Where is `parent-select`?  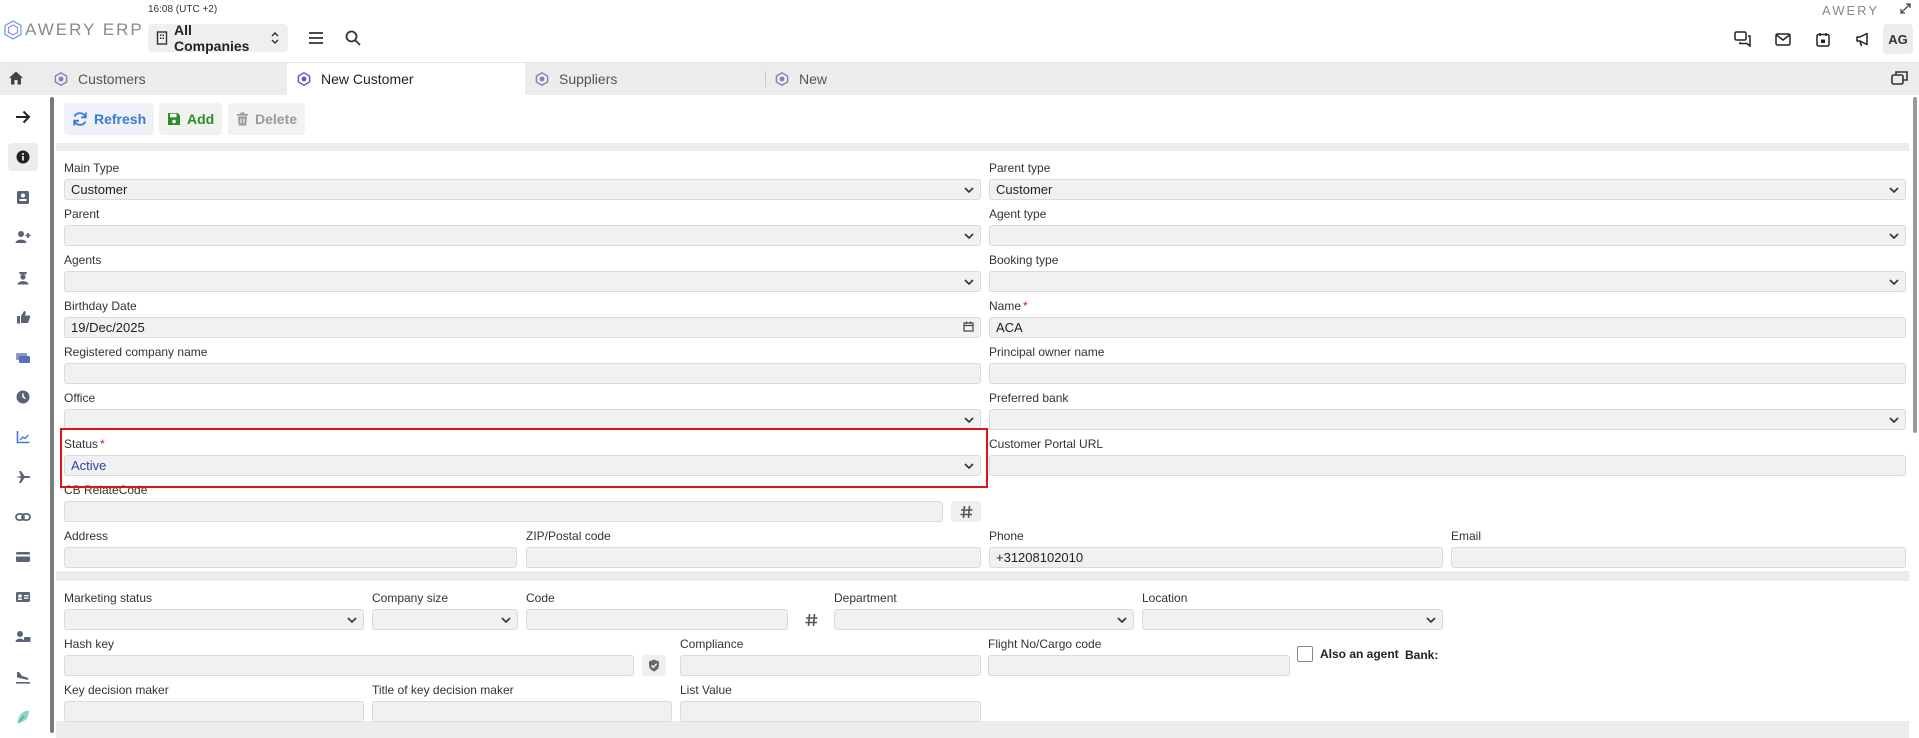 parent-select is located at coordinates (522, 235).